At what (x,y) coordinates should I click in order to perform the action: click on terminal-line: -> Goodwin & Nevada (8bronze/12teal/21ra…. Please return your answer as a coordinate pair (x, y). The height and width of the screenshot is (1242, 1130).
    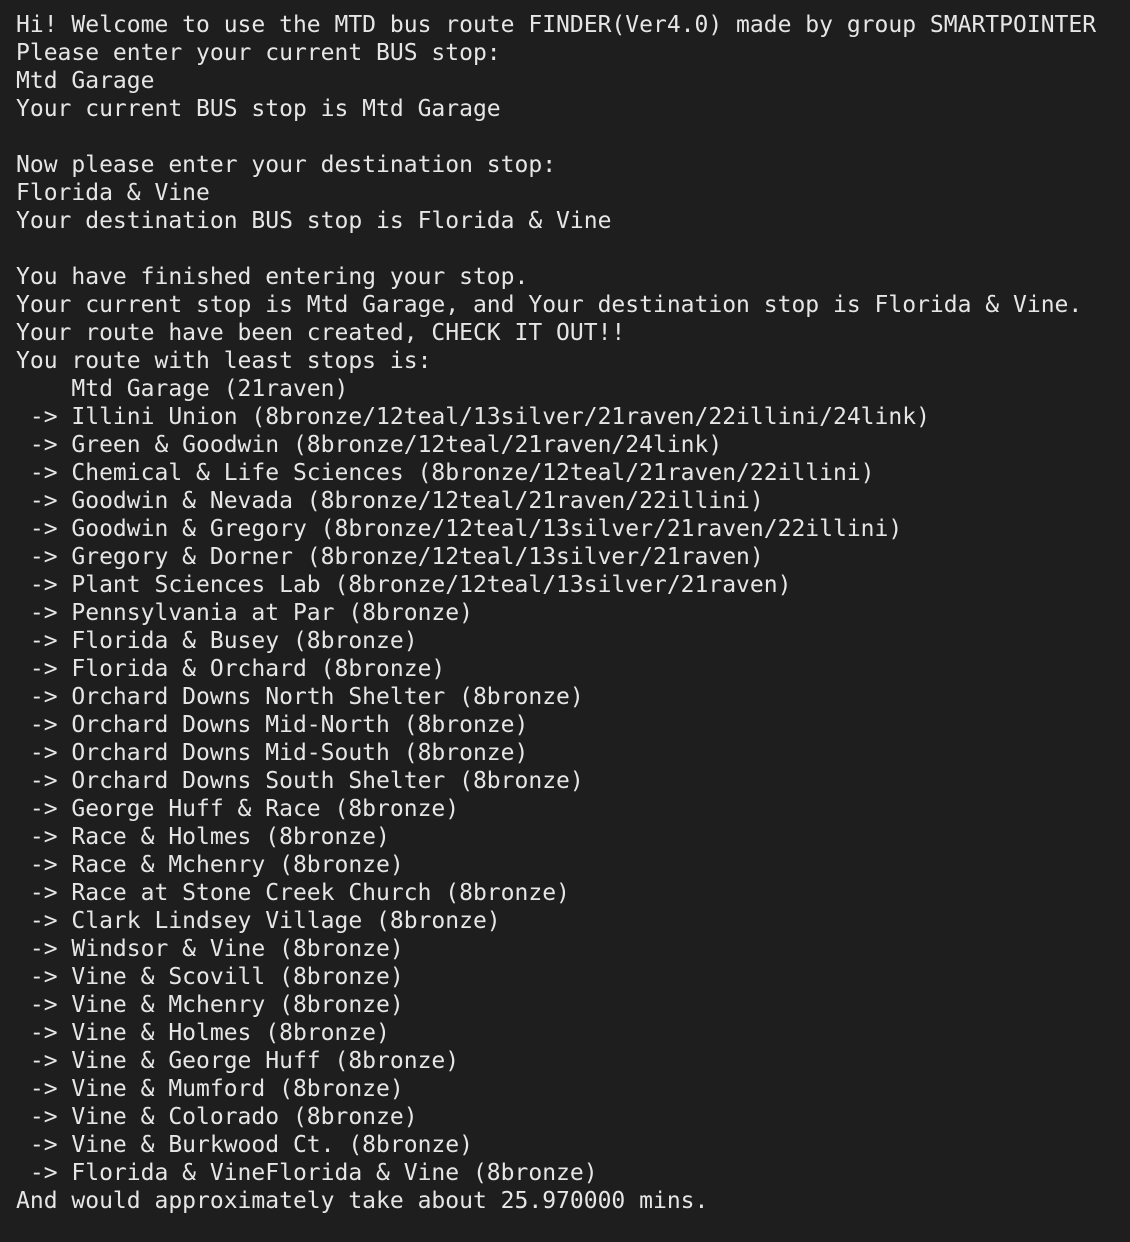
    Looking at the image, I should click on (390, 501).